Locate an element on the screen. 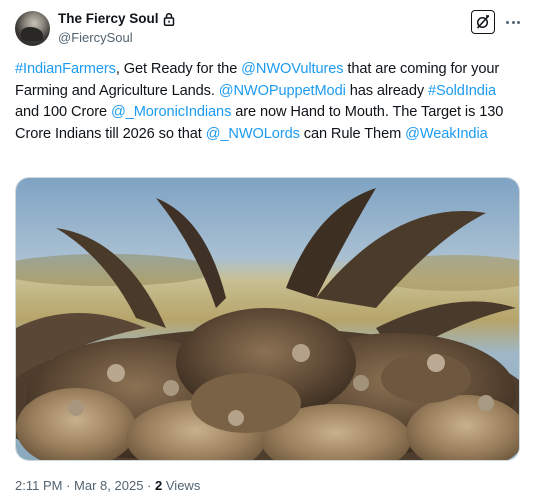 The width and height of the screenshot is (535, 497). author-handle: @FiercySoul is located at coordinates (95, 37).